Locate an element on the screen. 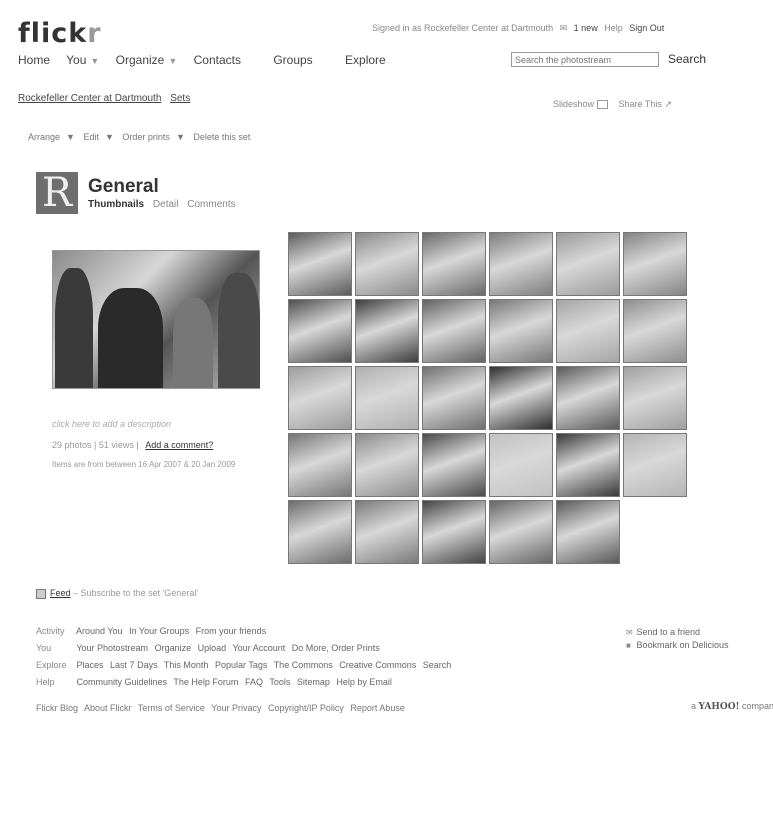 This screenshot has width=773, height=818. footer-link: About Flickr is located at coordinates (108, 708).